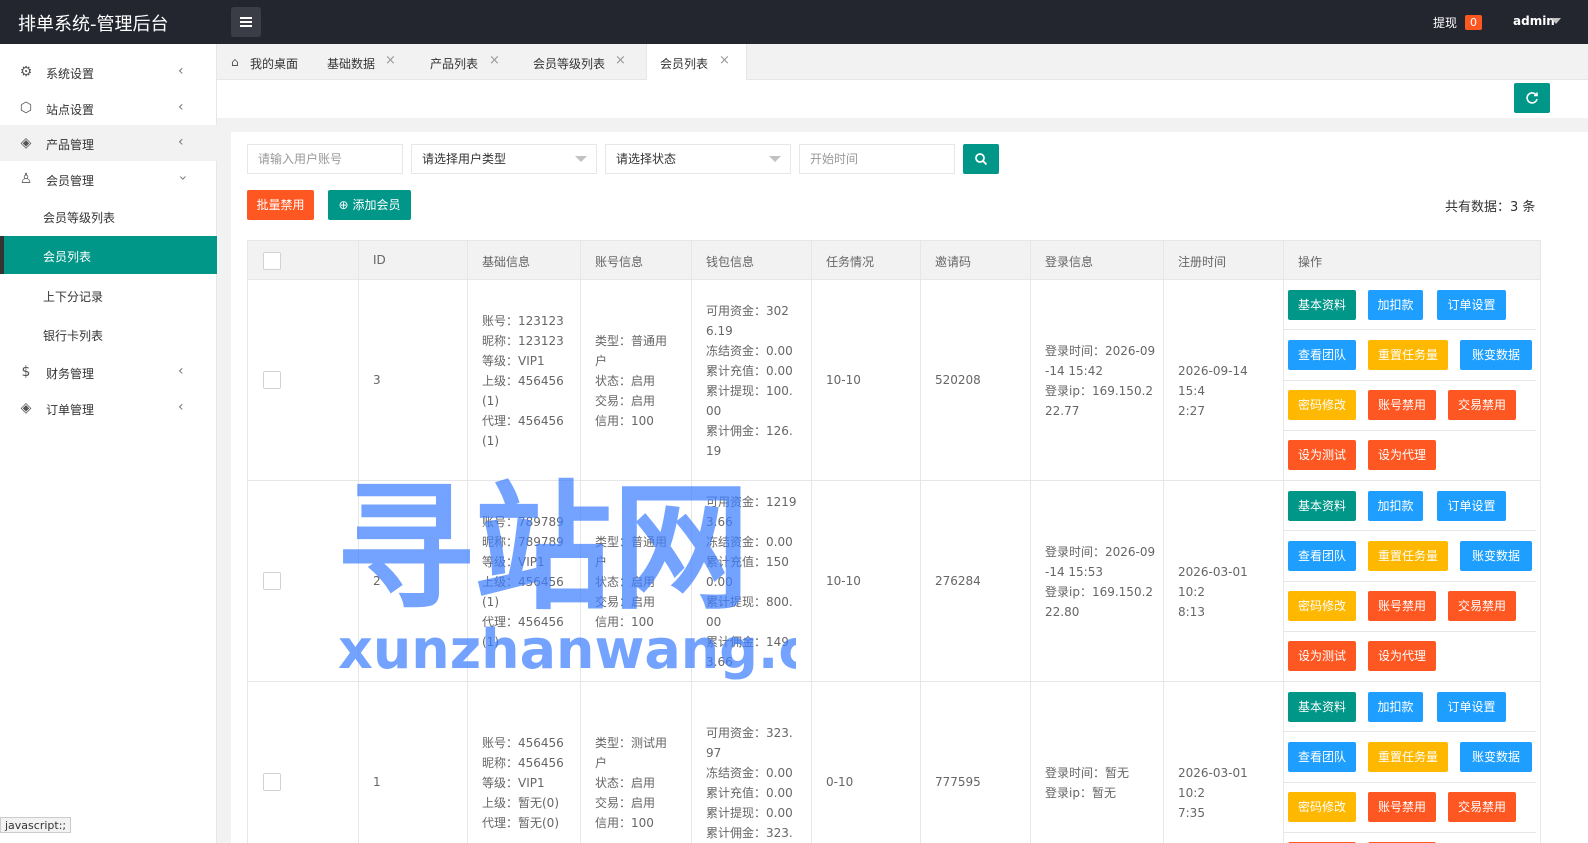 This screenshot has height=843, width=1588. What do you see at coordinates (67, 257) in the screenshot?
I see `sidebar-item-label: 会员列表` at bounding box center [67, 257].